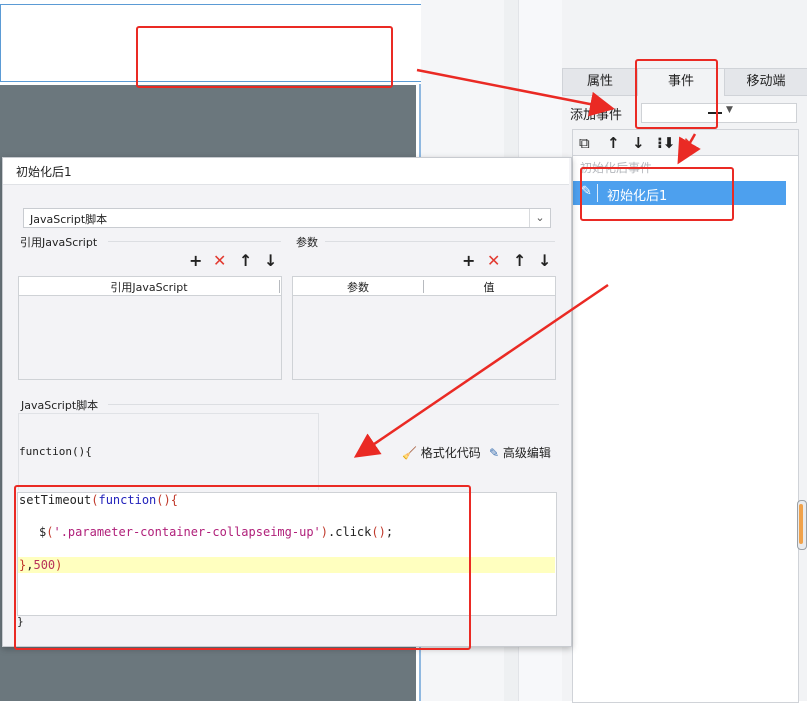 The height and width of the screenshot is (703, 807). What do you see at coordinates (515, 92) in the screenshot?
I see `arrow-to-add-event` at bounding box center [515, 92].